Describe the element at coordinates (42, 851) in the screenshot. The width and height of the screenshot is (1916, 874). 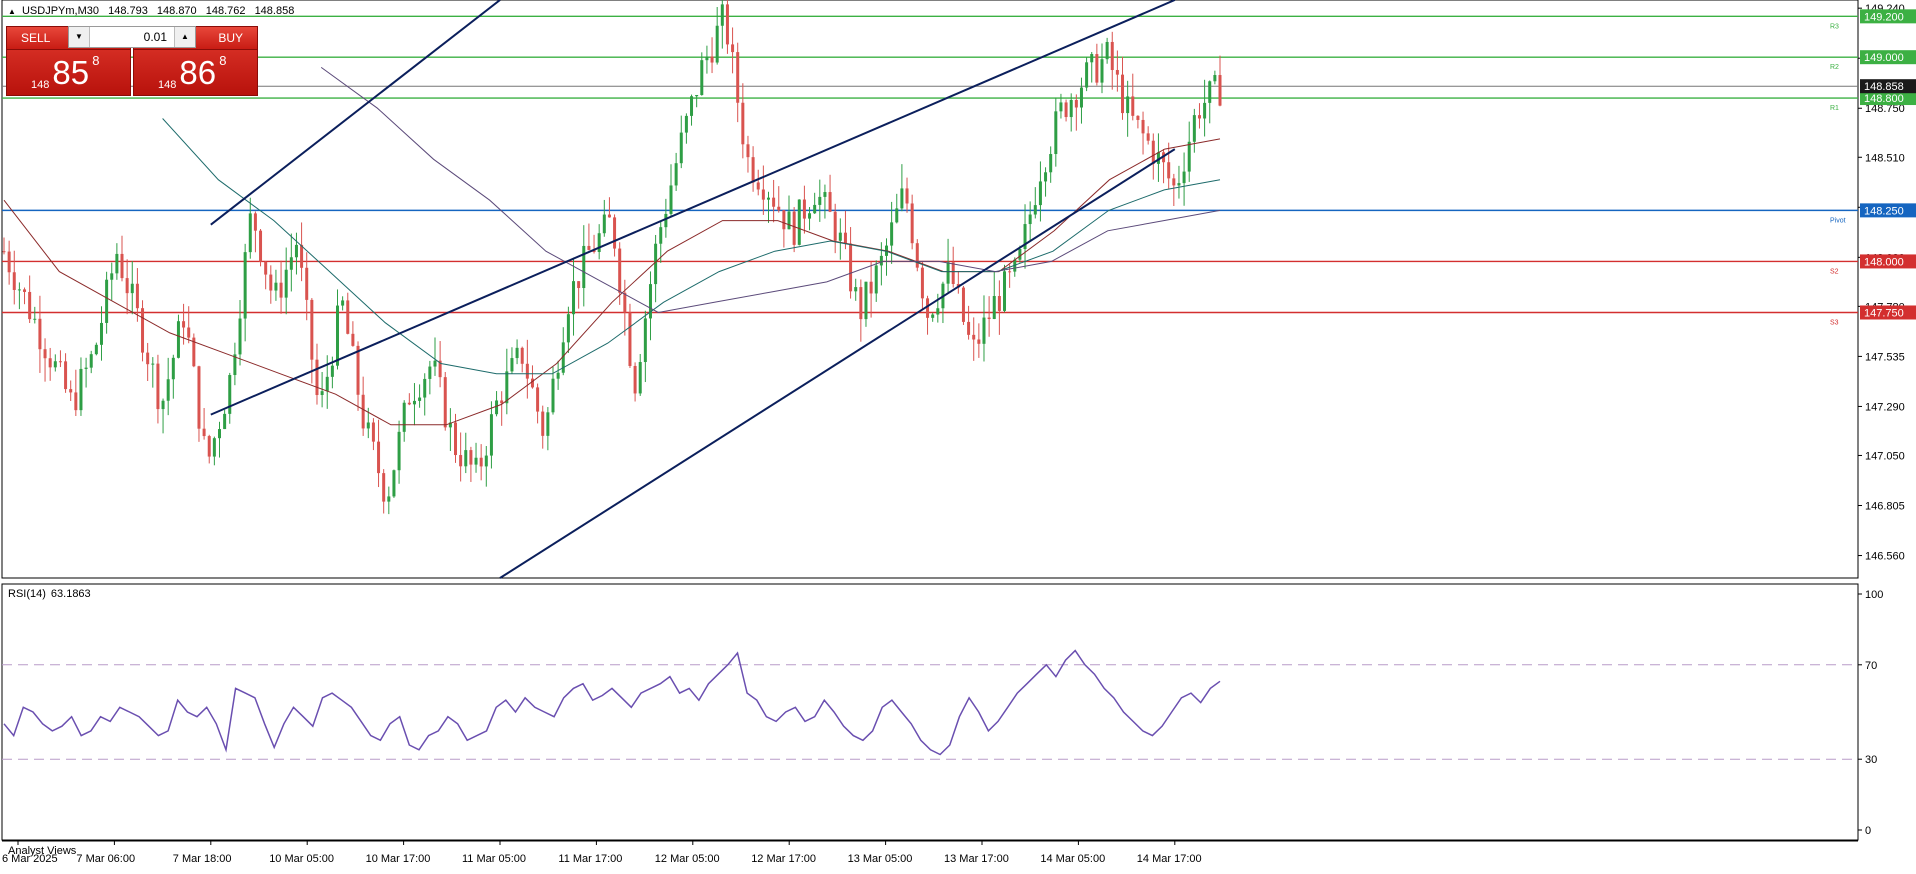
I see `analyst-views-tab: Analyst Views` at that location.